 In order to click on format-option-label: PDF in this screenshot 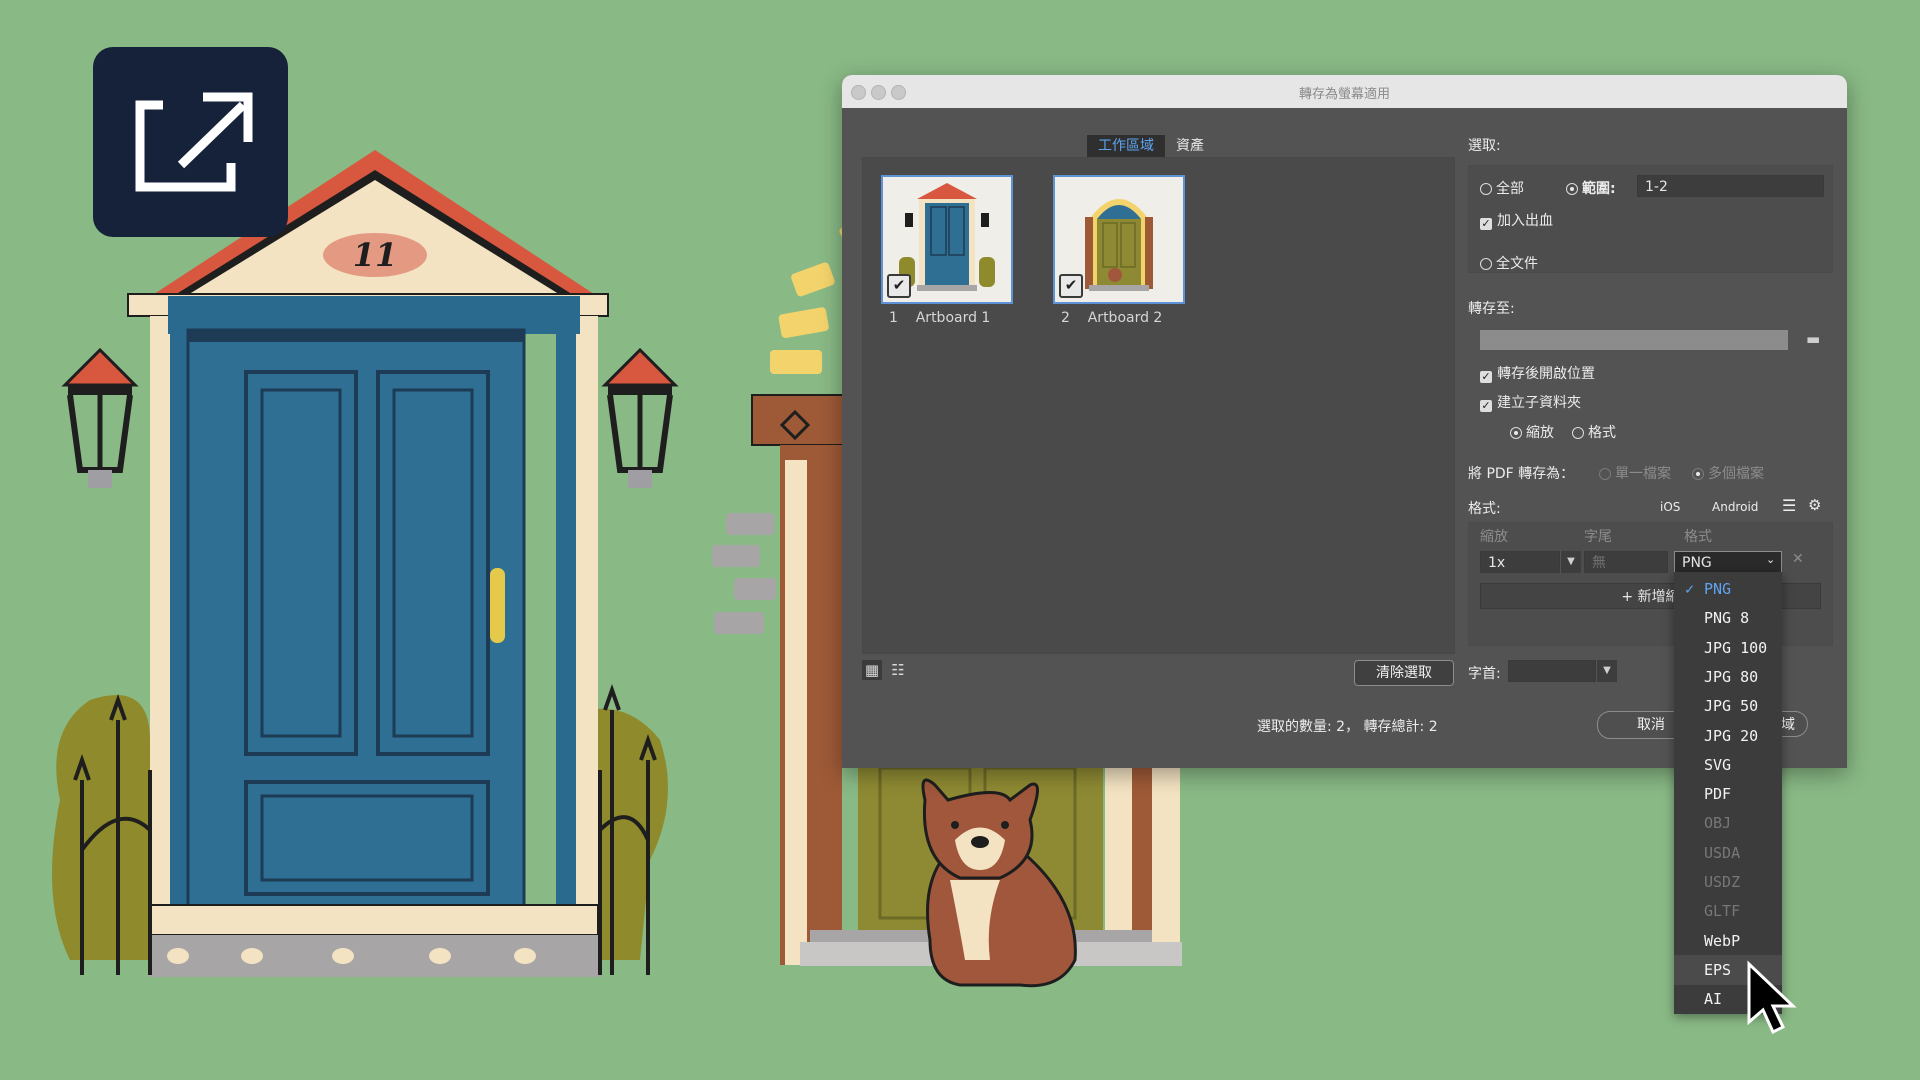, I will do `click(1718, 794)`.